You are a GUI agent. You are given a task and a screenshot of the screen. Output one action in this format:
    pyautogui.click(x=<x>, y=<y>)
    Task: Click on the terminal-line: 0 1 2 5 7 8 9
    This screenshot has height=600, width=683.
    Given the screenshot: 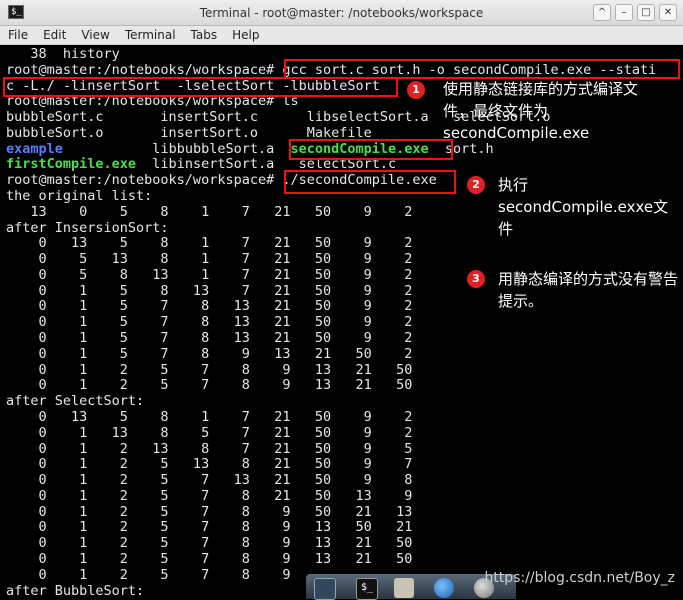 What is the action you would take?
    pyautogui.click(x=148, y=574)
    